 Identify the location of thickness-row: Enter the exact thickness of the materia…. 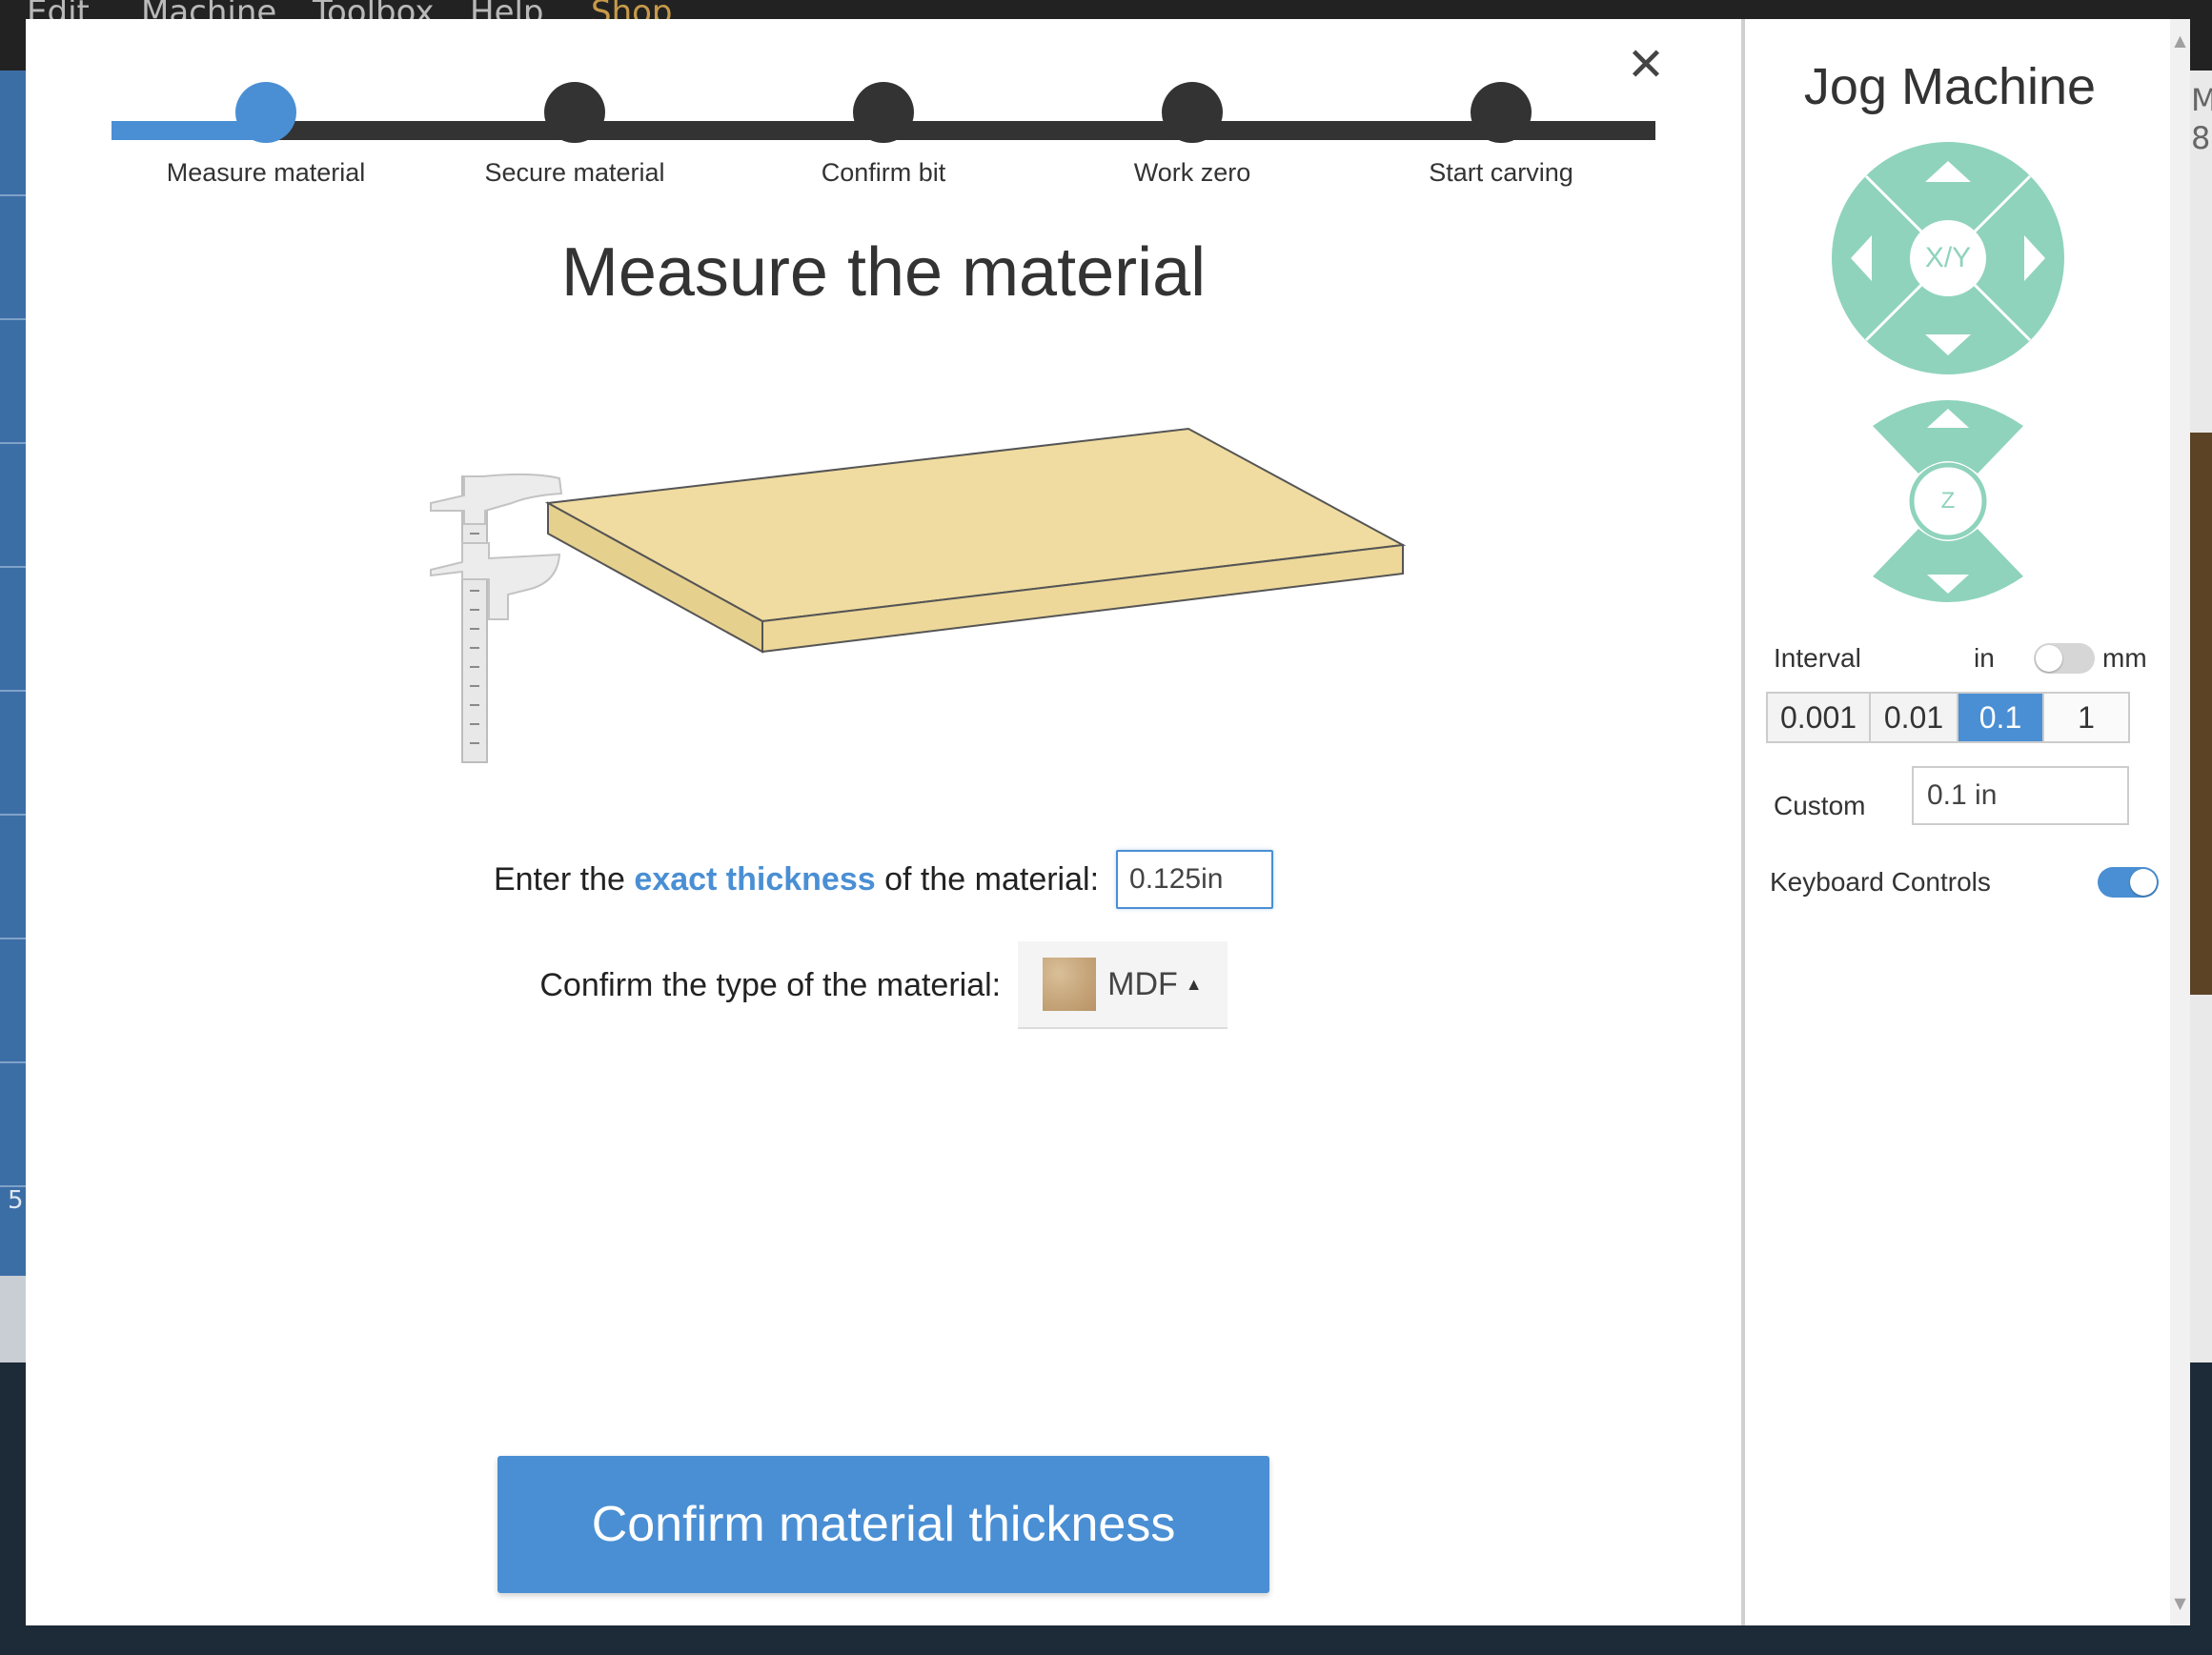
(883, 879).